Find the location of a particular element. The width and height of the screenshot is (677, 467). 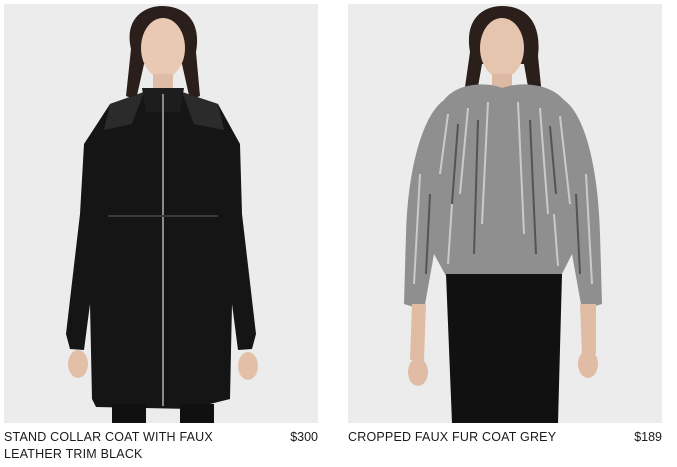

product-meta: CROPPED FAUX FUR COAT GREY $189 is located at coordinates (505, 434).